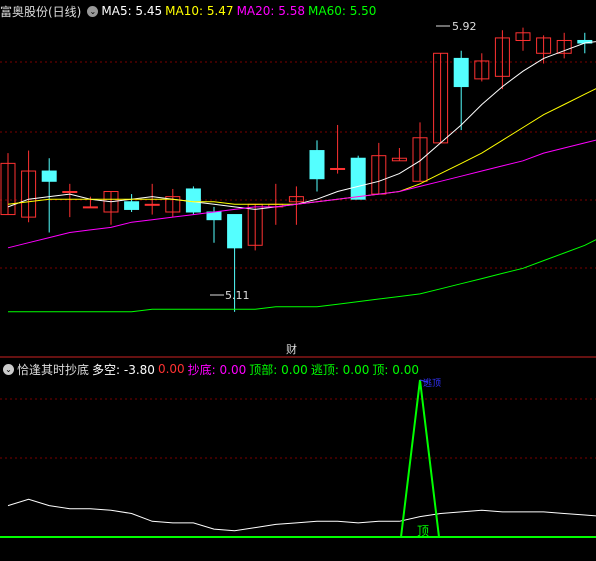  What do you see at coordinates (237, 295) in the screenshot?
I see `low-label: 5.11` at bounding box center [237, 295].